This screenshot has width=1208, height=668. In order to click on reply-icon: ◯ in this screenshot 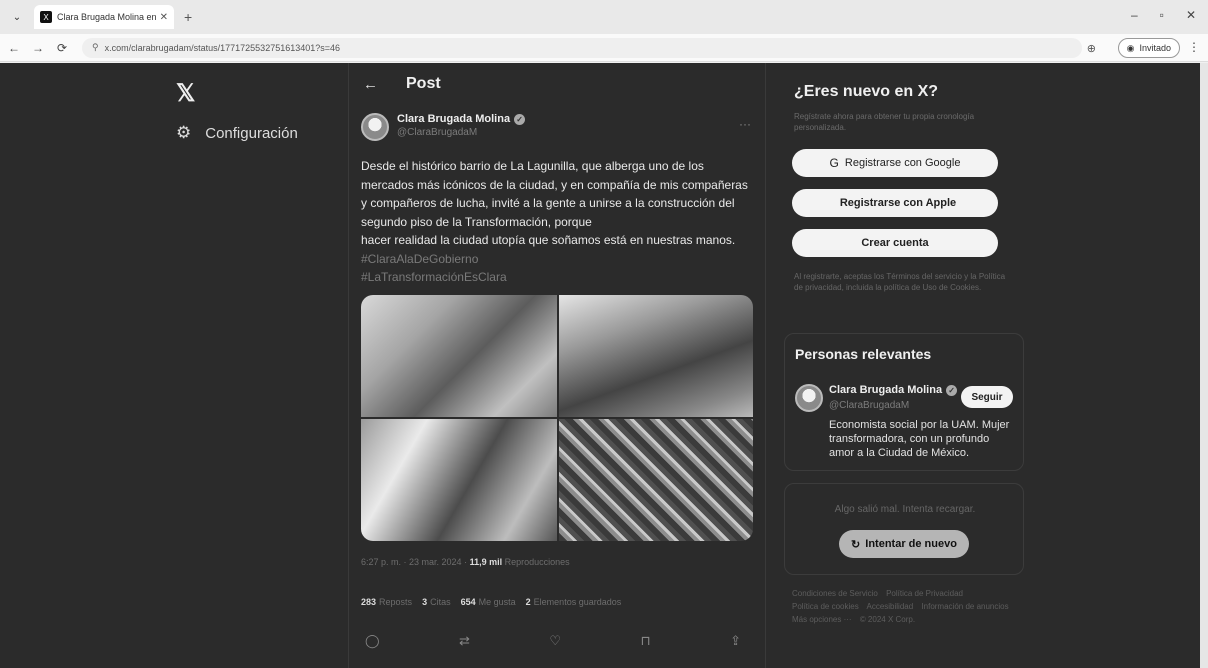, I will do `click(372, 641)`.